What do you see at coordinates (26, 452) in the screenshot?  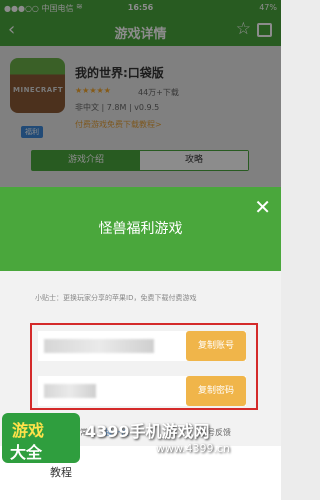 I see `watermark-badge-line2: 大全` at bounding box center [26, 452].